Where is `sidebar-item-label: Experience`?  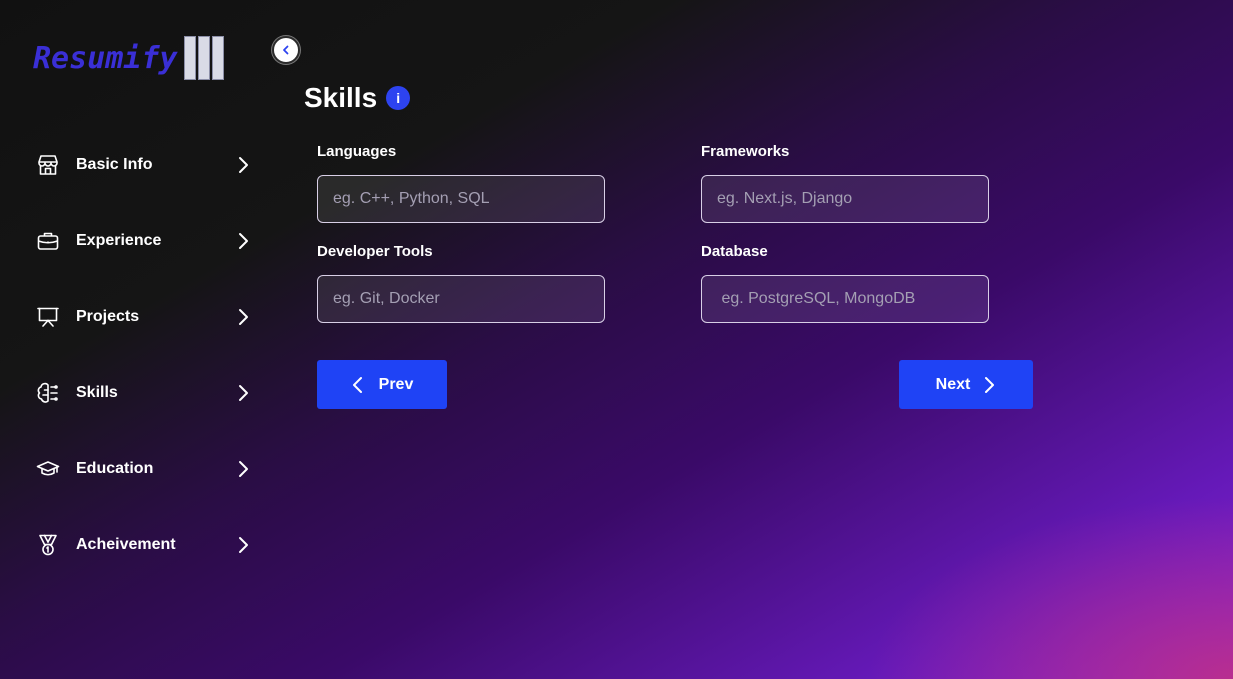 sidebar-item-label: Experience is located at coordinates (119, 240).